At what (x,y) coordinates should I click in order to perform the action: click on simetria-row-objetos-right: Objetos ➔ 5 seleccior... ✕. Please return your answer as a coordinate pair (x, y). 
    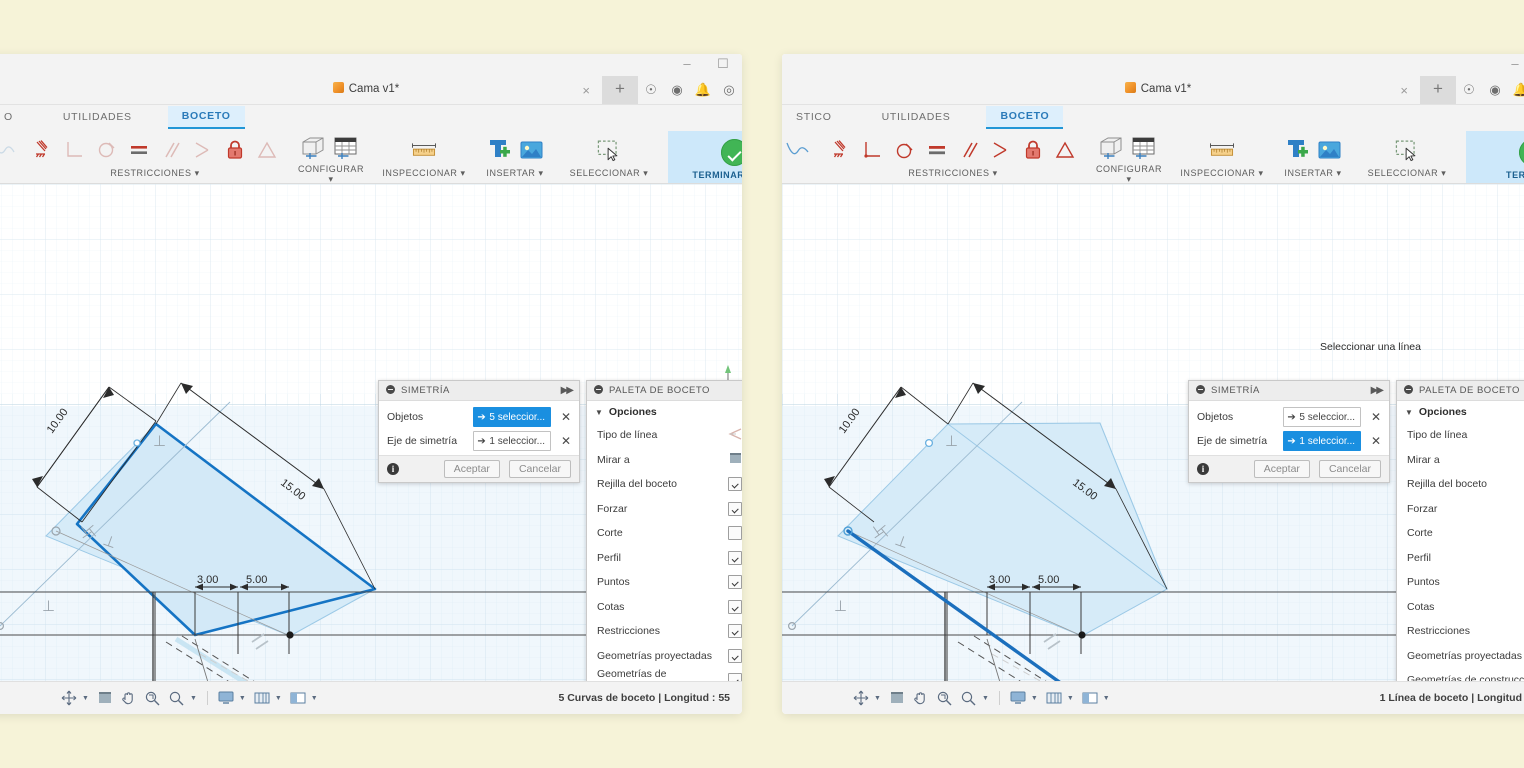
    Looking at the image, I should click on (1289, 417).